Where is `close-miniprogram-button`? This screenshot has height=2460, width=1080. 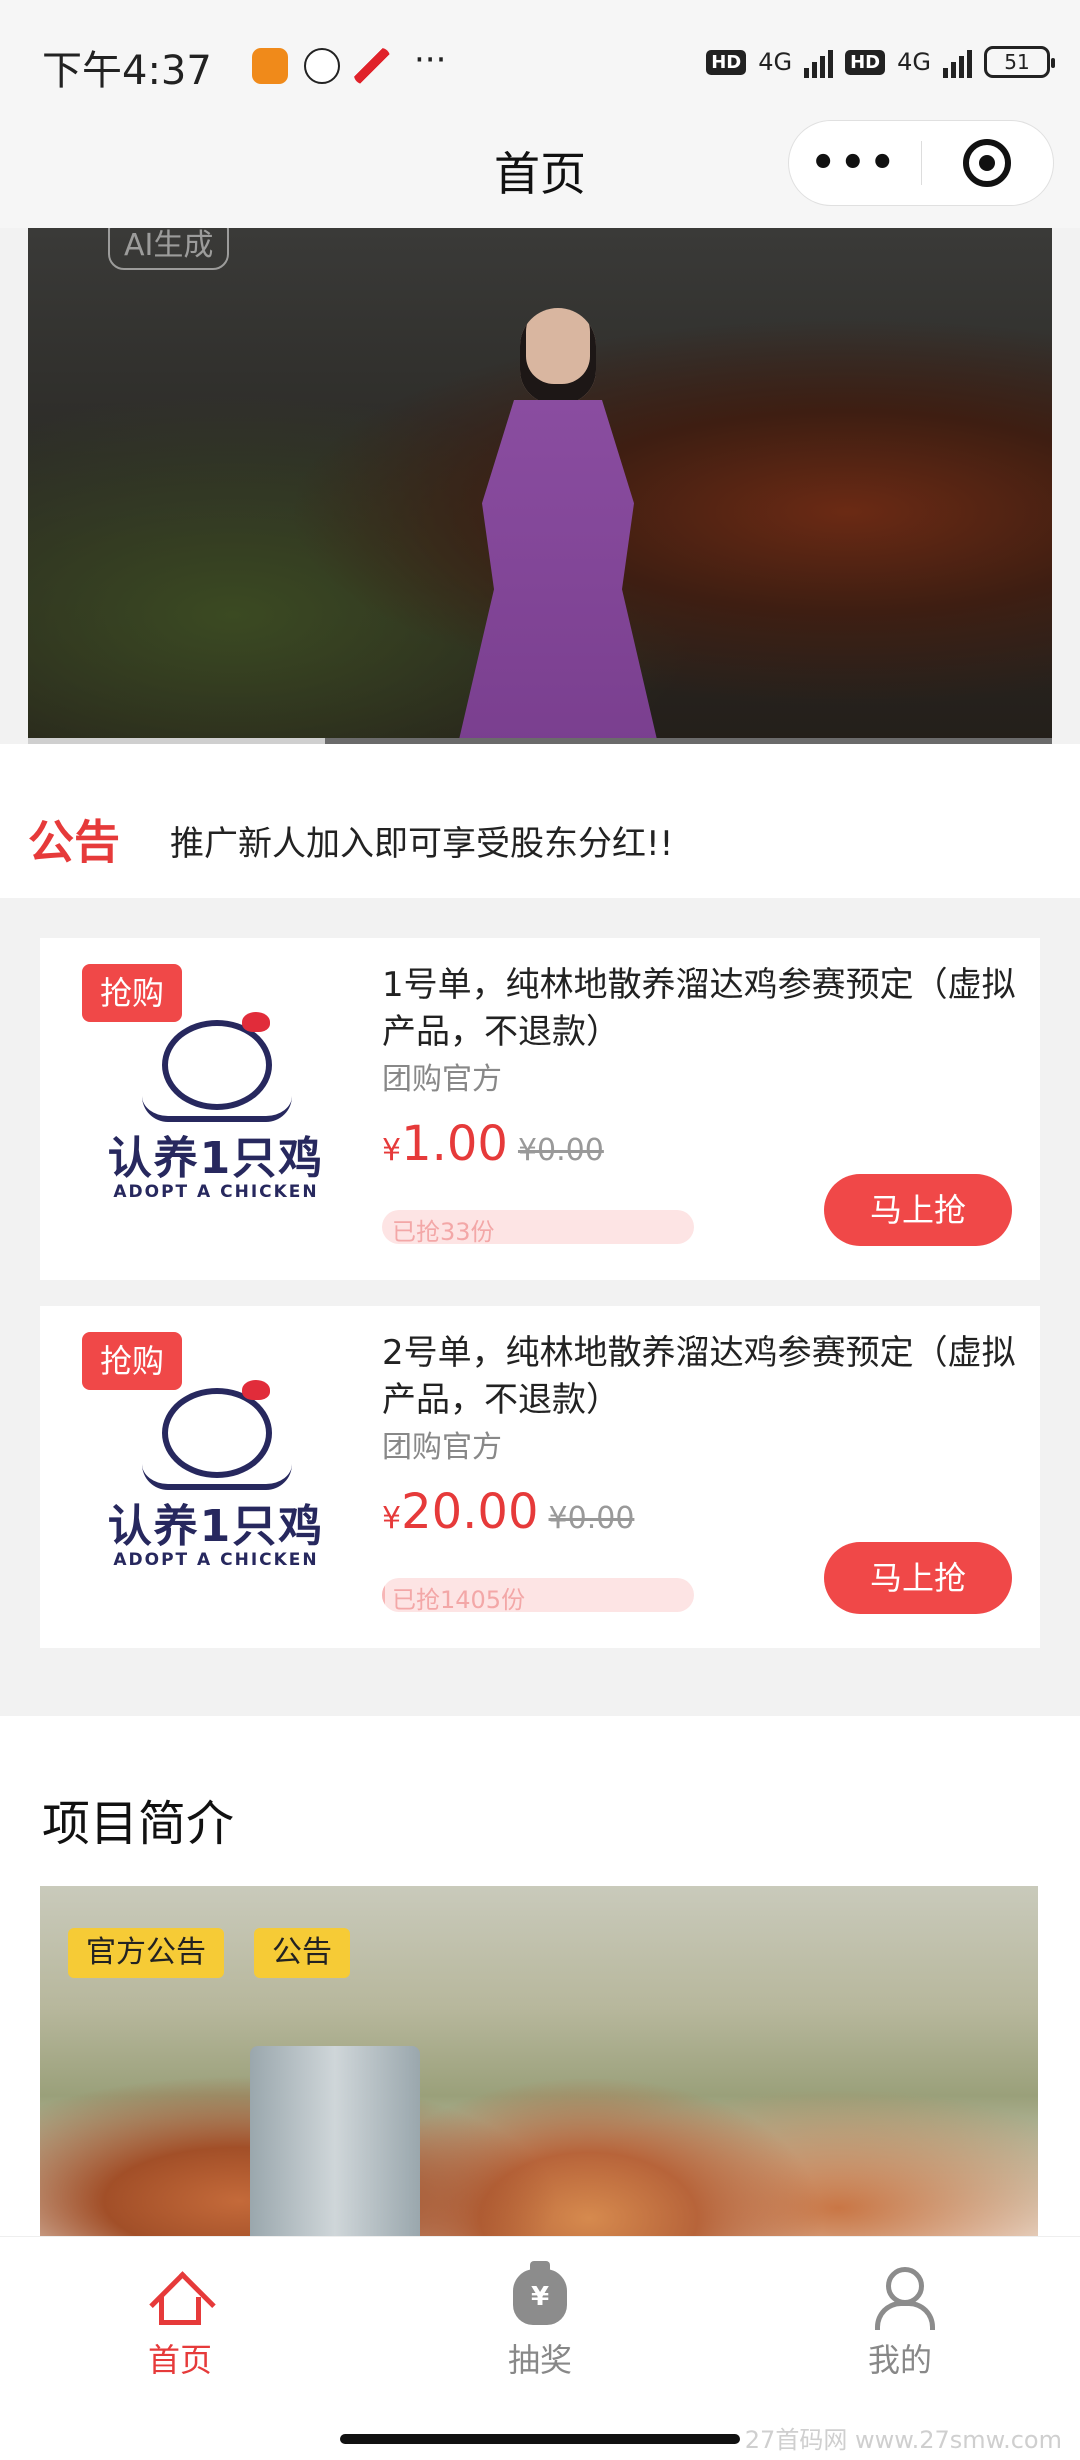 close-miniprogram-button is located at coordinates (988, 163).